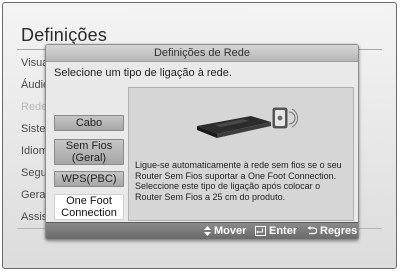 This screenshot has width=401, height=273. I want to click on enter-hint: Enter, so click(276, 231).